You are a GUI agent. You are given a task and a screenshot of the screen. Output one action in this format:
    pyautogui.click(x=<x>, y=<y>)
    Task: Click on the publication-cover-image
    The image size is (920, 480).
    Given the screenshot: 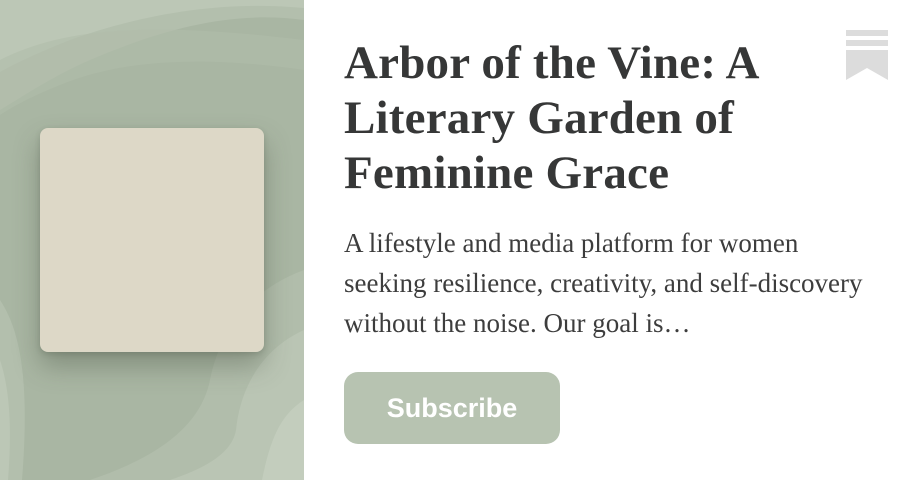 What is the action you would take?
    pyautogui.click(x=152, y=240)
    